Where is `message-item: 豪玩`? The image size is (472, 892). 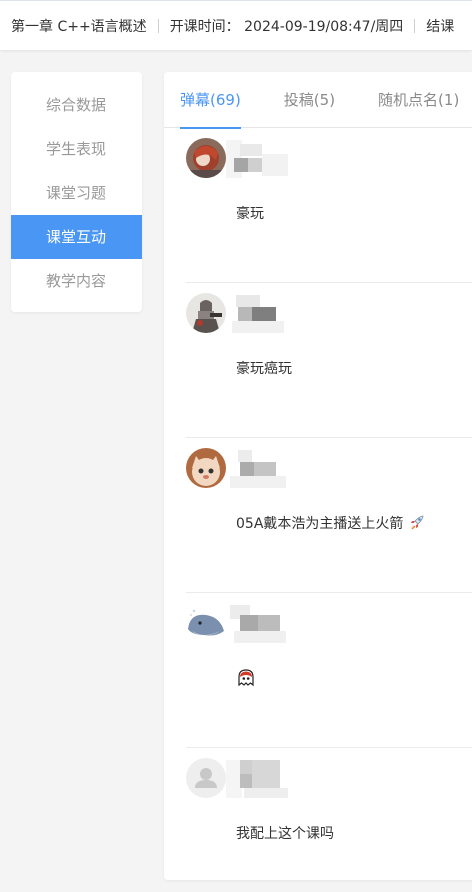 message-item: 豪玩 is located at coordinates (318, 205).